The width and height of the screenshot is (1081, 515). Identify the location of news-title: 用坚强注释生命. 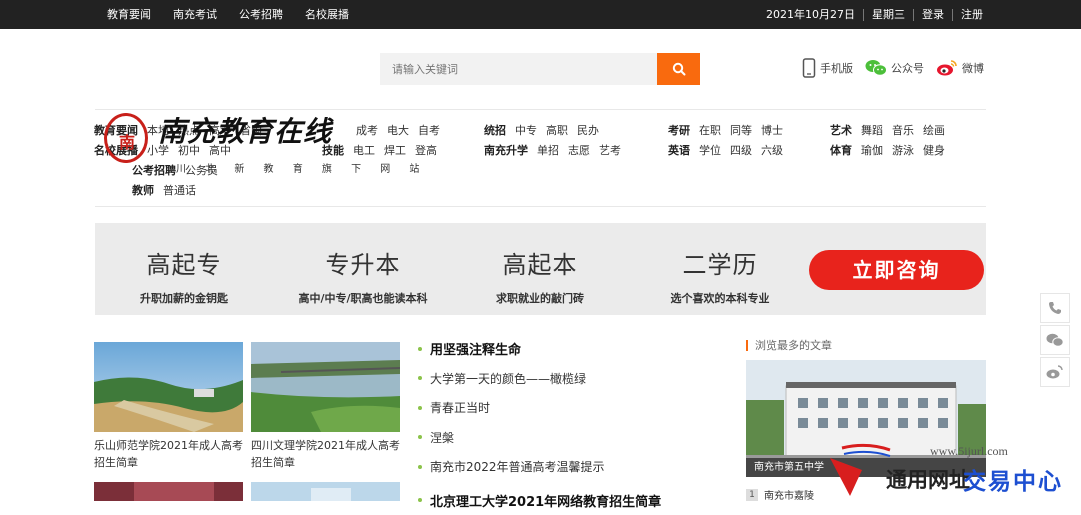
(475, 348).